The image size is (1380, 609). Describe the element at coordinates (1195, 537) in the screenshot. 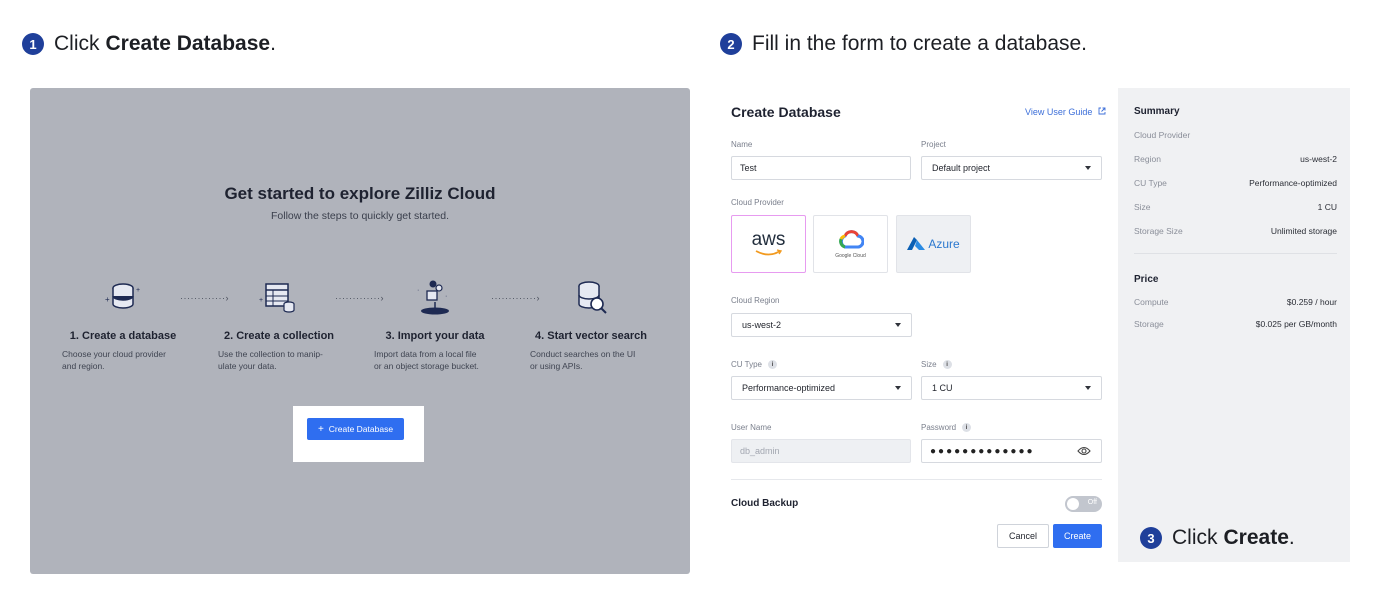

I see `step-3-prefix: Click` at that location.